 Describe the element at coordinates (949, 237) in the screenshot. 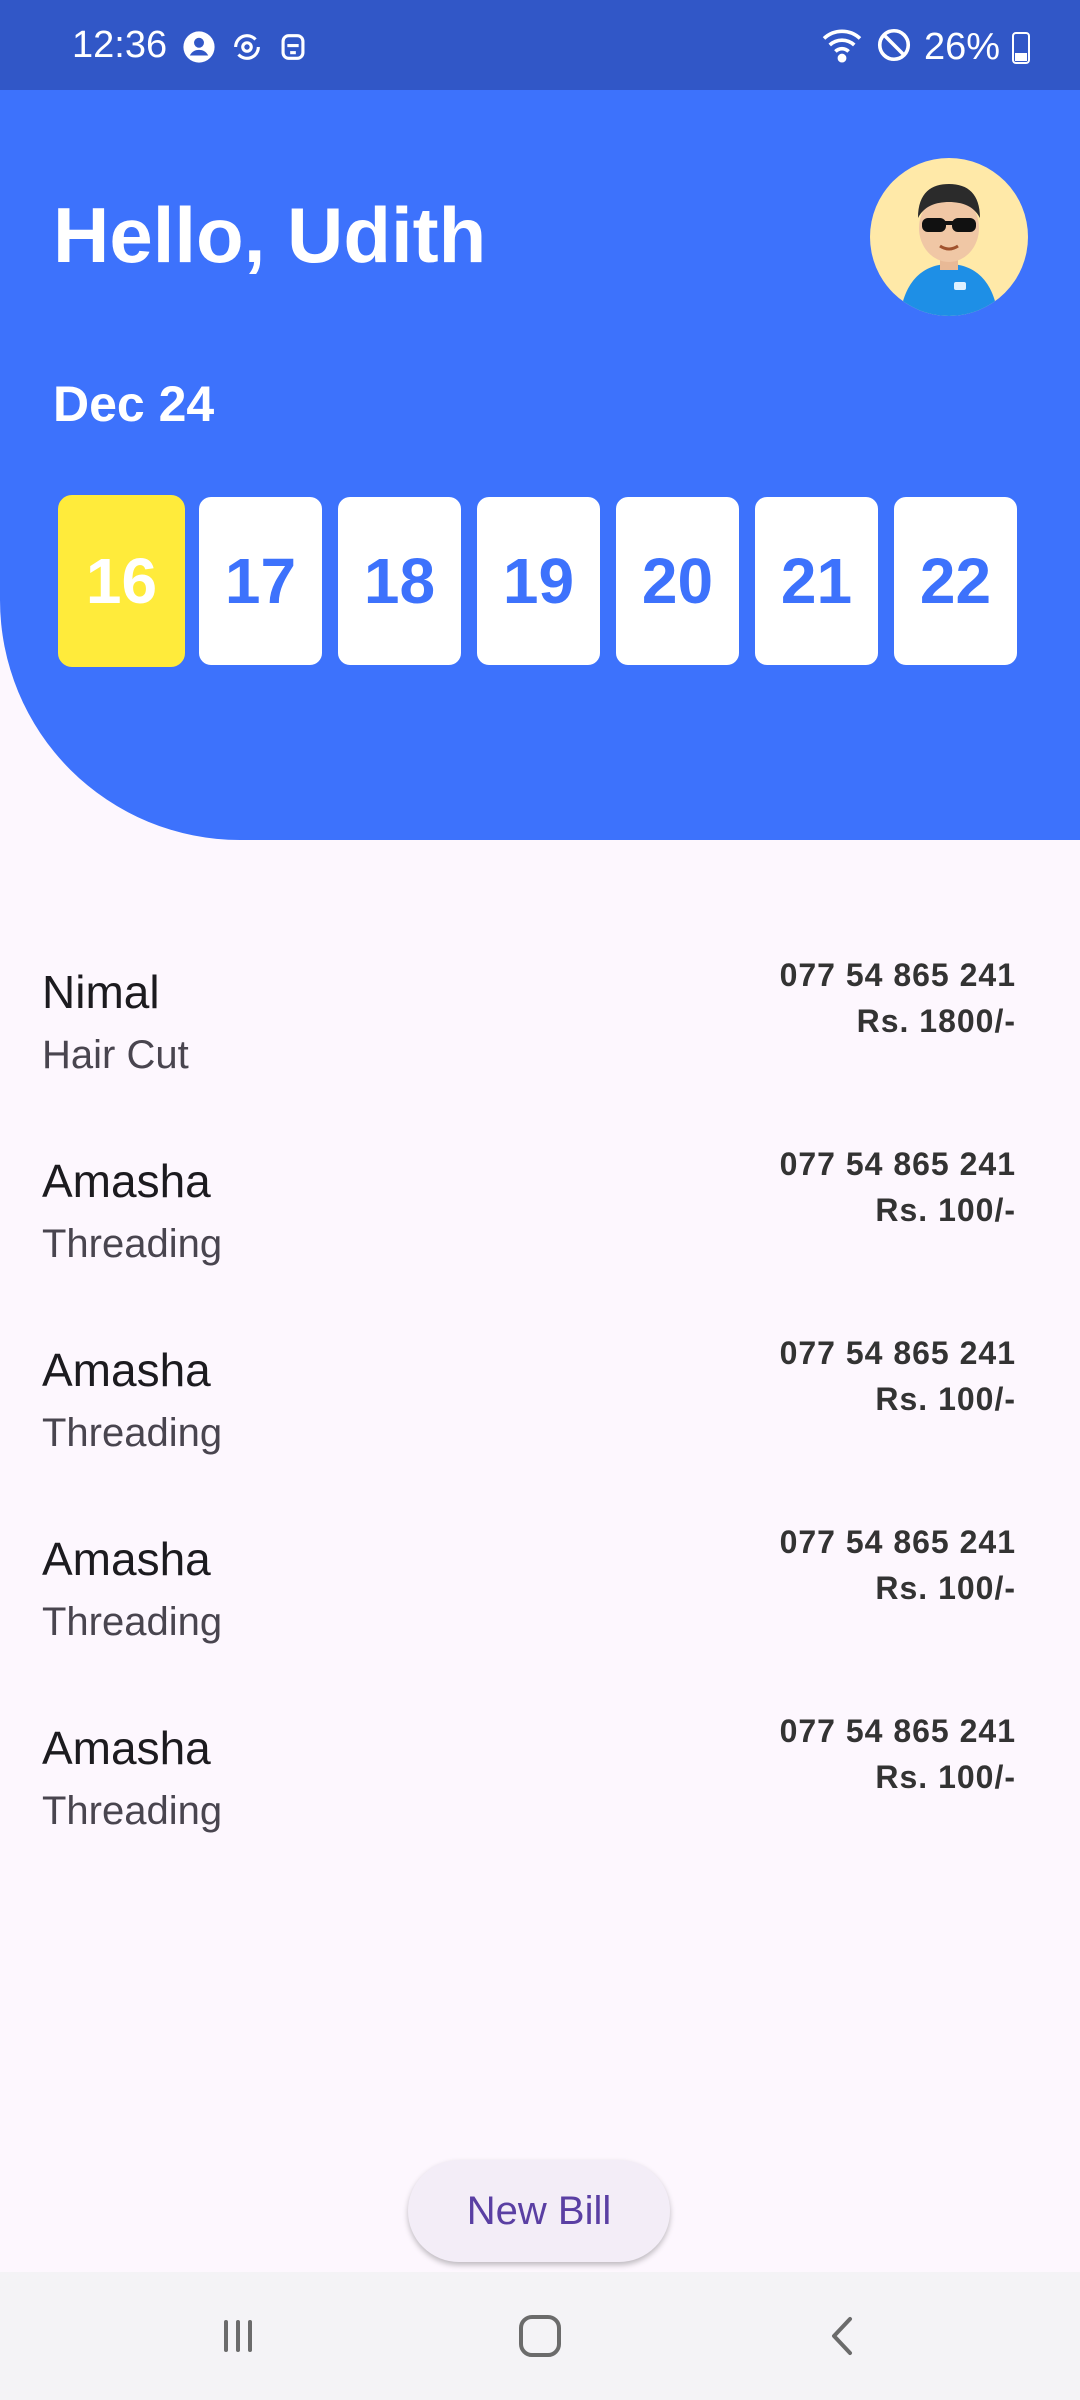

I see `avatar` at that location.